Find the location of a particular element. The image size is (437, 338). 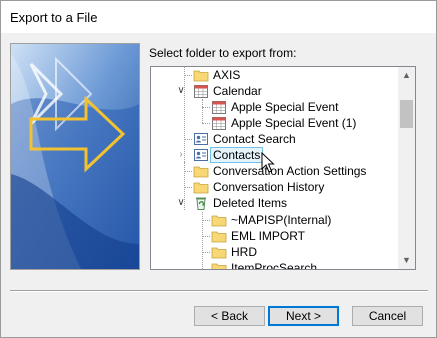

tree-item-apple-special-event-1: Apple Special Event (1) is located at coordinates (274, 123).